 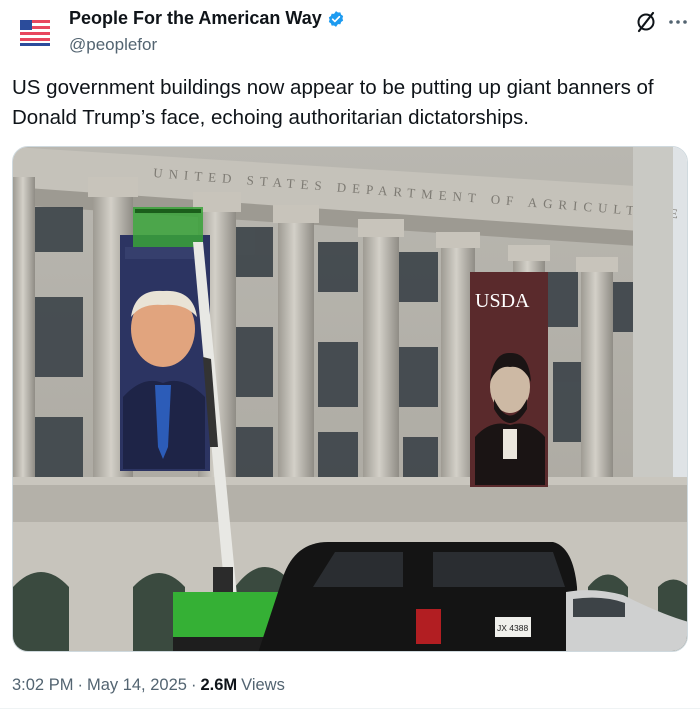 I want to click on author-handle: @peoplefor, so click(x=113, y=45).